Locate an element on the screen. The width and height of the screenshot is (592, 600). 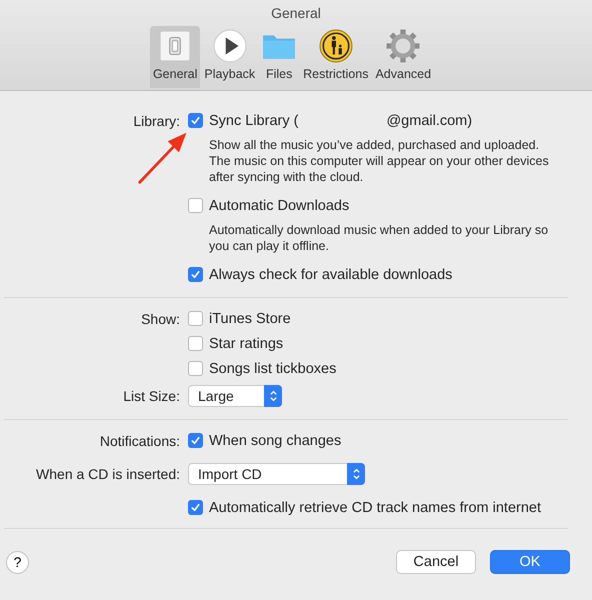
toolbar-tab: Playback is located at coordinates (229, 57).